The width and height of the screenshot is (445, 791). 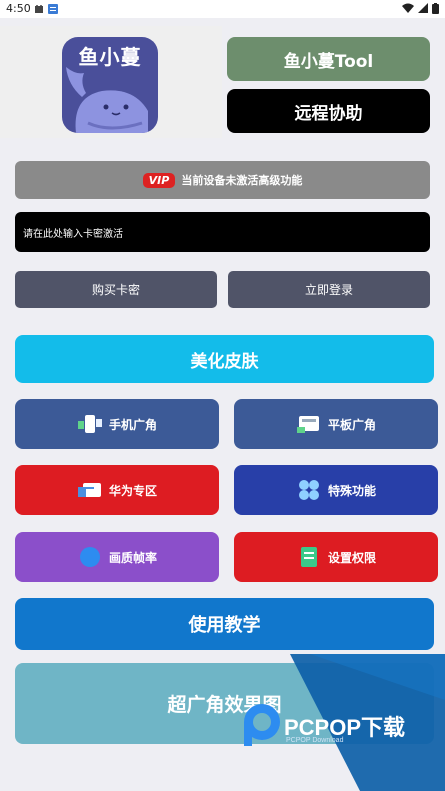 I want to click on watermark-sub: PCPOP Download, so click(x=315, y=740).